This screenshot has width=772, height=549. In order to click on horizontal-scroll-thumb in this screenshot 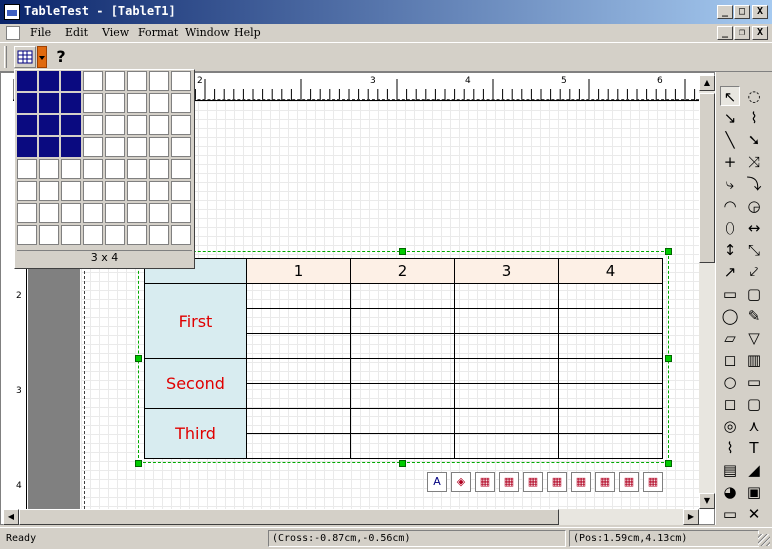, I will do `click(289, 517)`.